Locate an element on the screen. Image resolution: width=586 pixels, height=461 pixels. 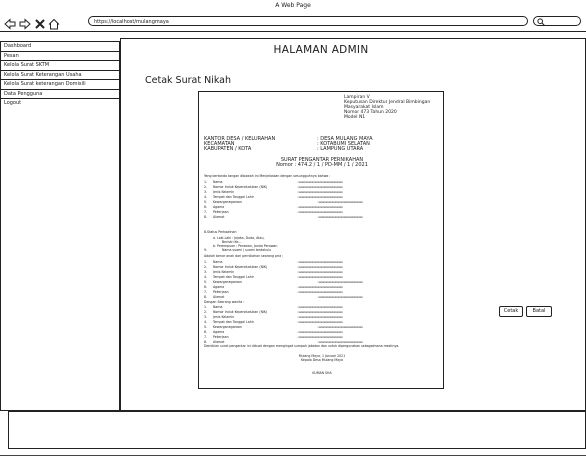
header-line: Model N1 is located at coordinates (355, 117).